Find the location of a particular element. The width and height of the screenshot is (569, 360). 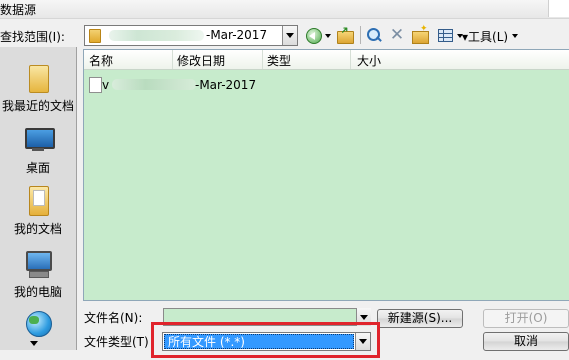

tools-label: 工具(L) is located at coordinates (488, 37).